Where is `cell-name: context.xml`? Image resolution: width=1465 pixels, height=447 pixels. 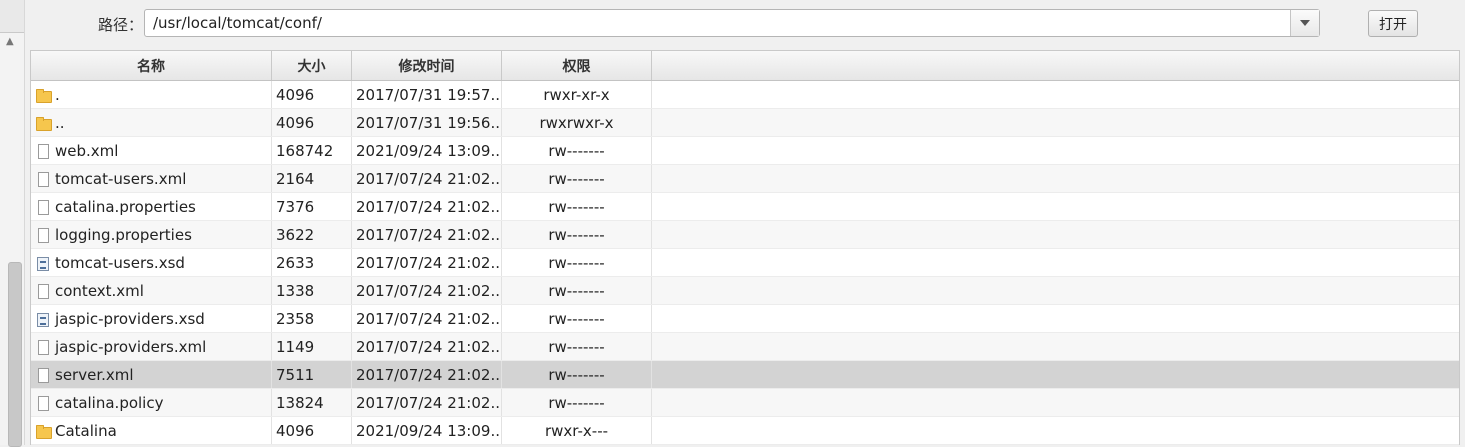 cell-name: context.xml is located at coordinates (151, 290).